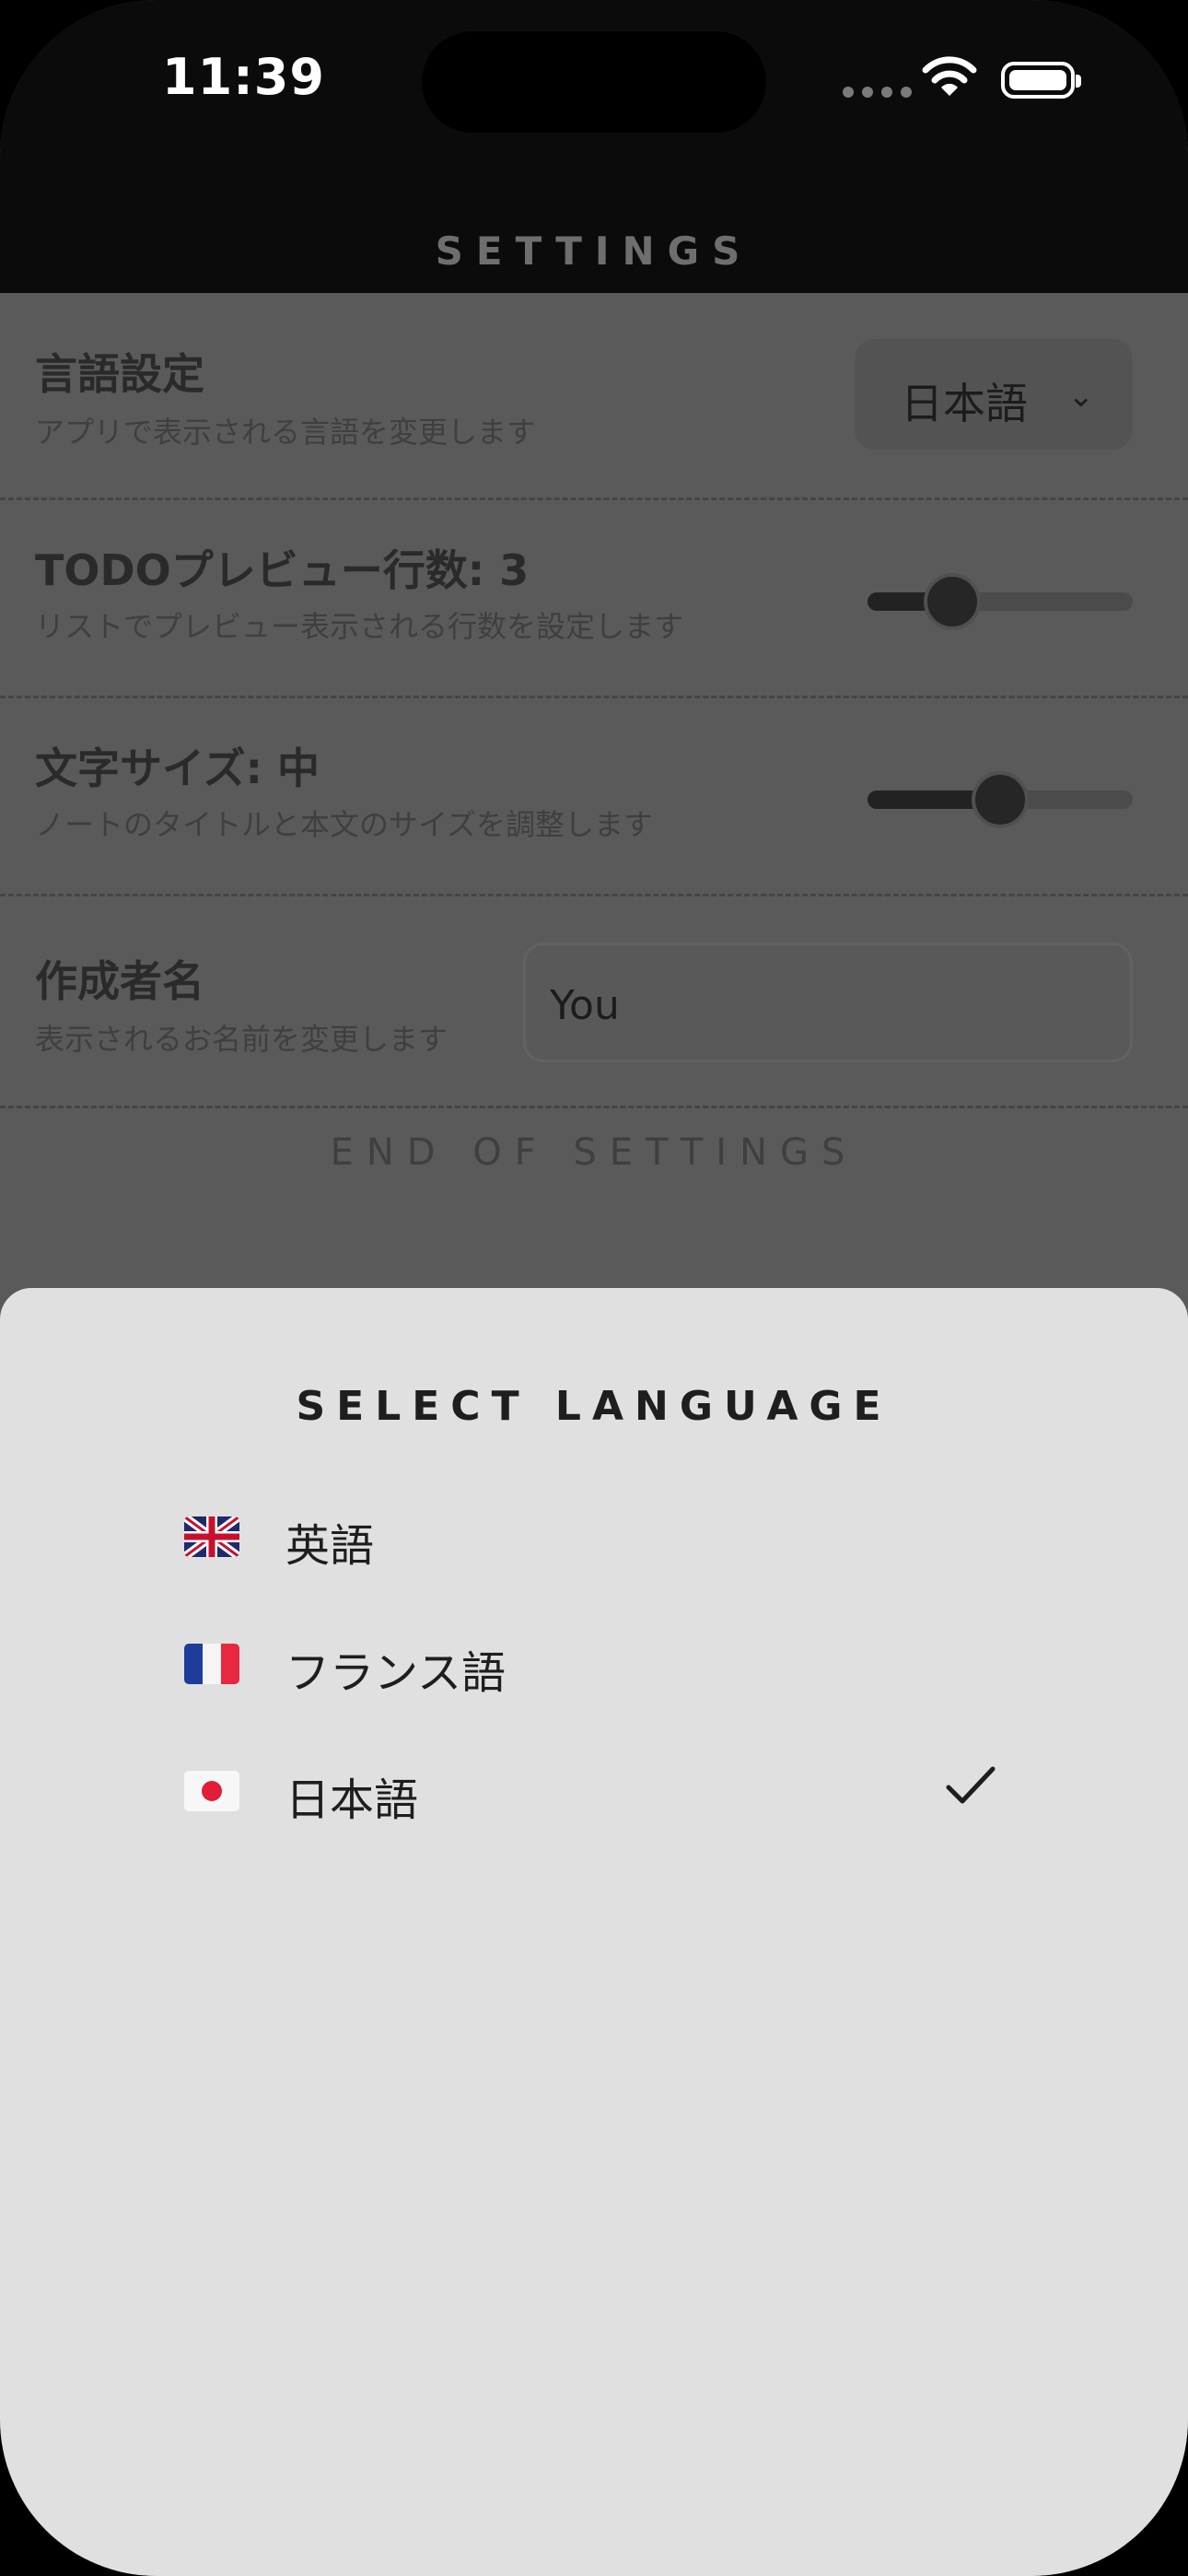 The height and width of the screenshot is (2576, 1188). I want to click on language-option-label: フランス語, so click(396, 1673).